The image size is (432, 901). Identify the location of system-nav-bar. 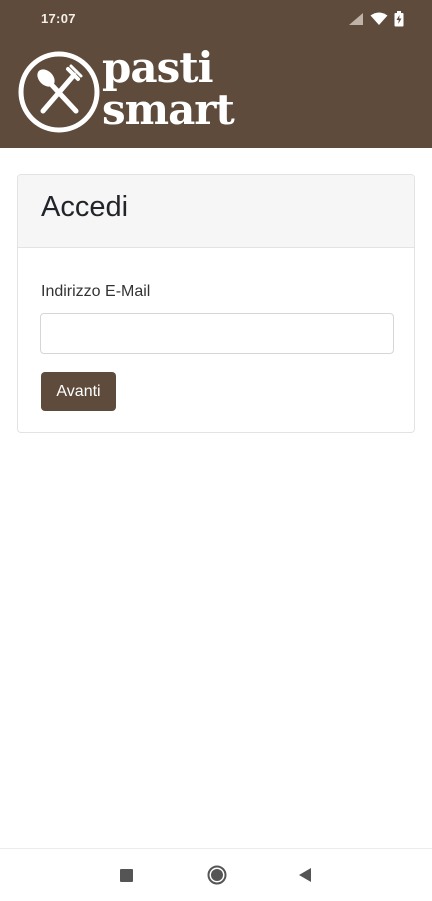
(216, 874).